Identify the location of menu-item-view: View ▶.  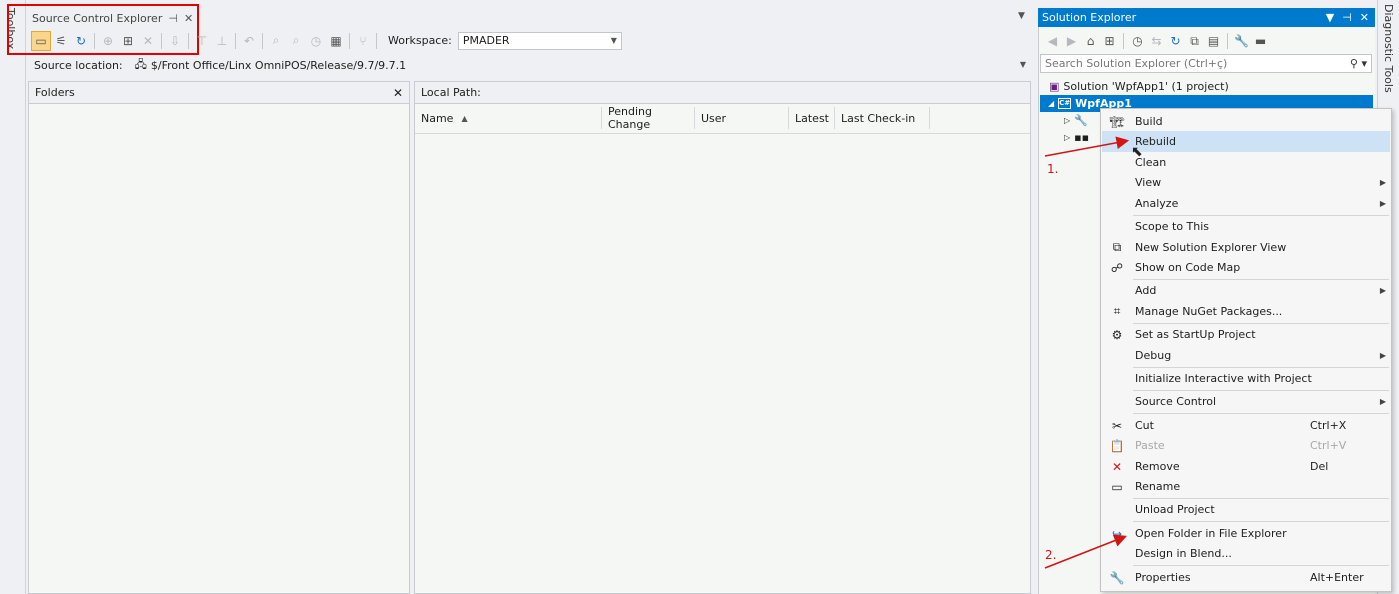
(1246, 182).